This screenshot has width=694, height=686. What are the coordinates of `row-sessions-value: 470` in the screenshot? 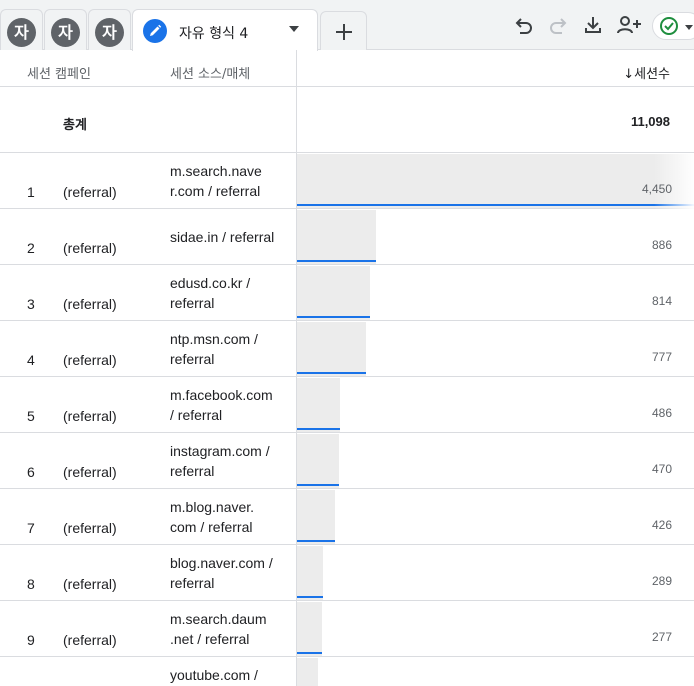 It's located at (661, 469).